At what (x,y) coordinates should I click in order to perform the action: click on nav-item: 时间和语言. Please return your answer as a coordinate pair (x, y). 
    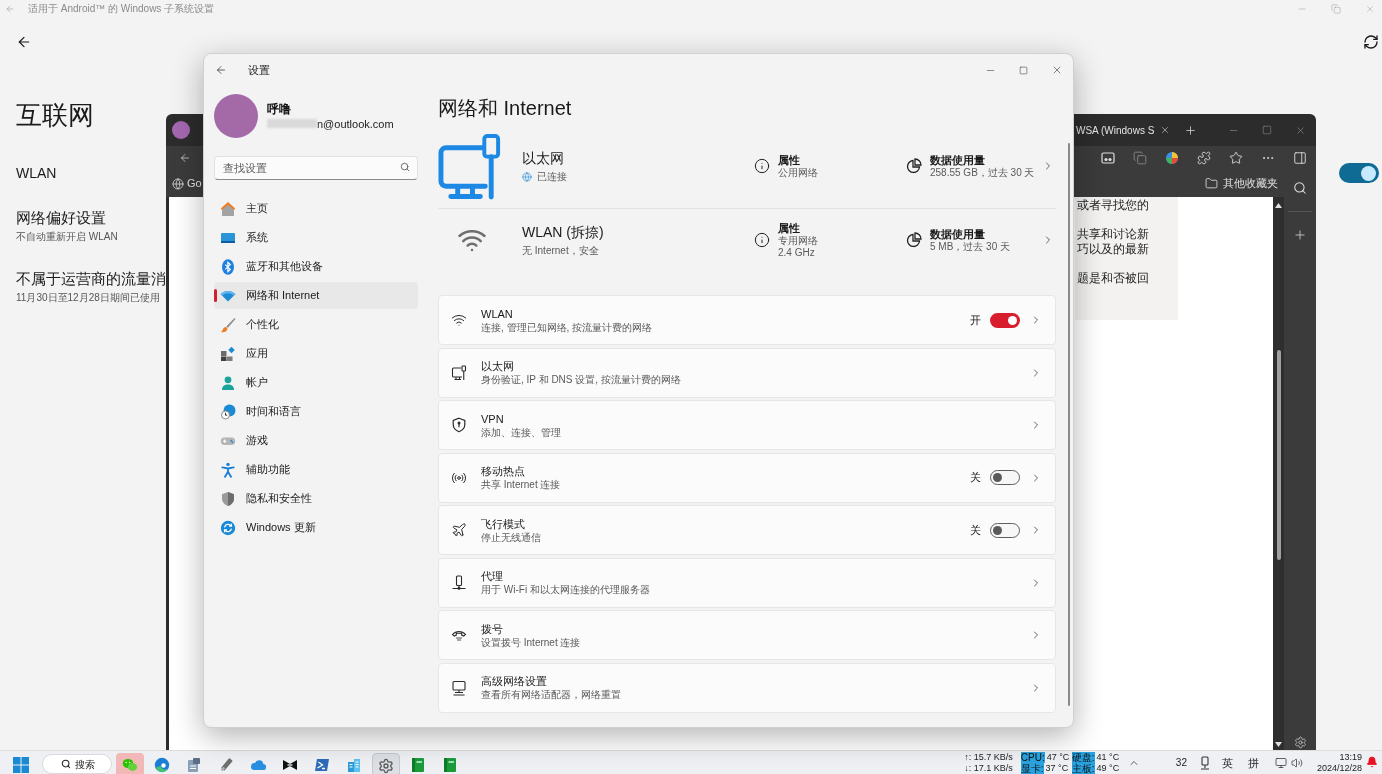
    Looking at the image, I should click on (316, 411).